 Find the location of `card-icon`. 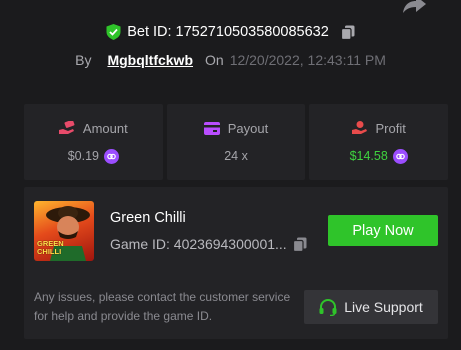

card-icon is located at coordinates (211, 128).